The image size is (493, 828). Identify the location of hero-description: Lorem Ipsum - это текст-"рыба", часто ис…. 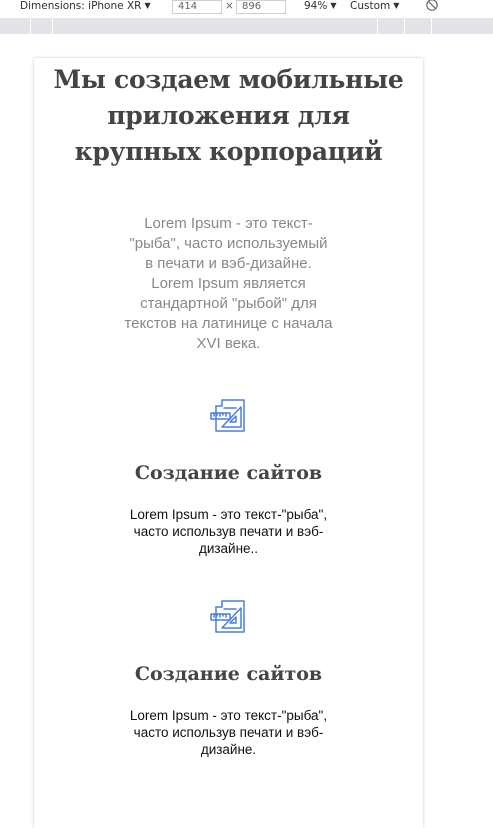
(228, 283).